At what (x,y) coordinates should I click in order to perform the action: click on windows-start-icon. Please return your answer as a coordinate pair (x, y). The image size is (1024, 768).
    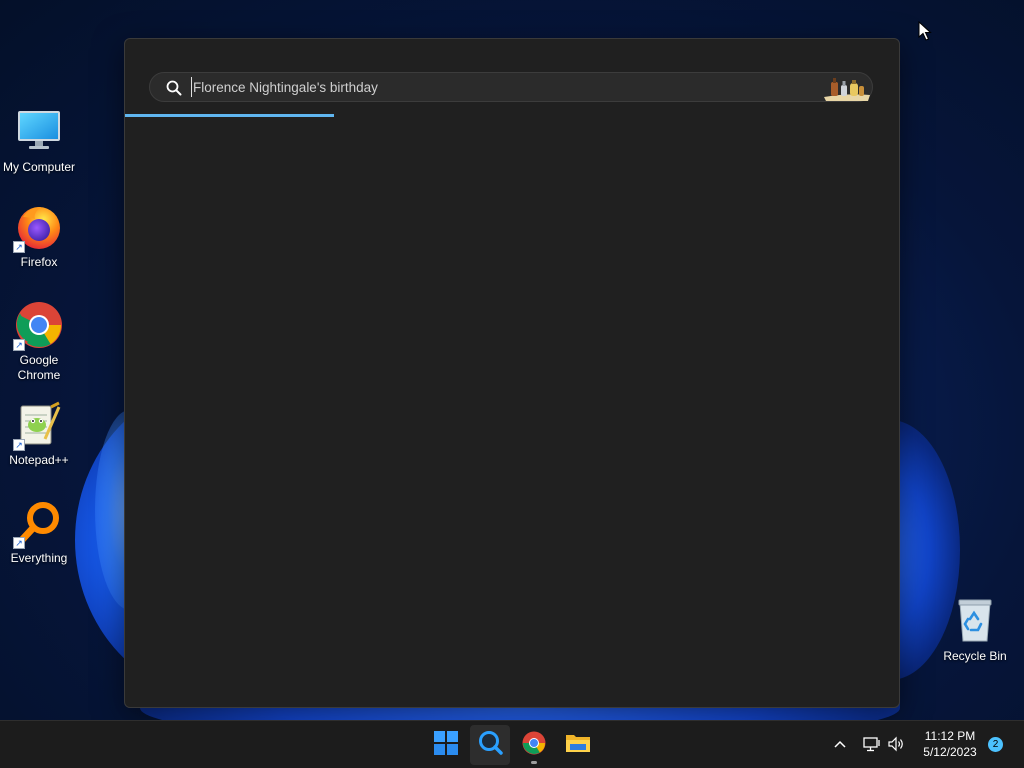
    Looking at the image, I should click on (446, 745).